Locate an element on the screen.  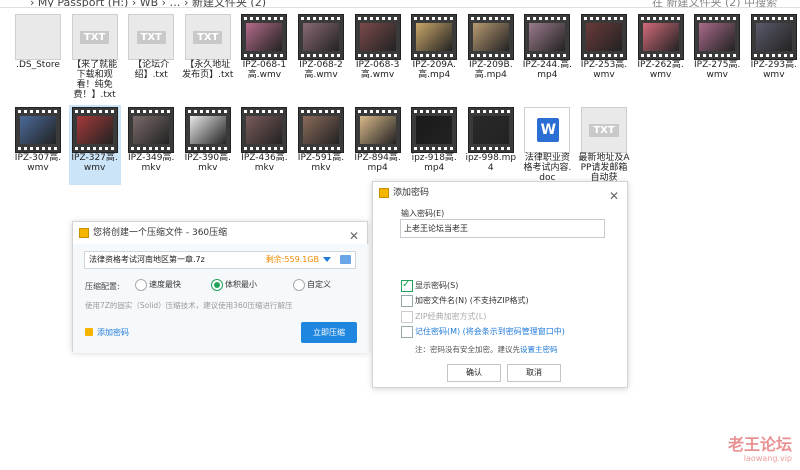
file-item: IPZ-894高.mp4 is located at coordinates (378, 145).